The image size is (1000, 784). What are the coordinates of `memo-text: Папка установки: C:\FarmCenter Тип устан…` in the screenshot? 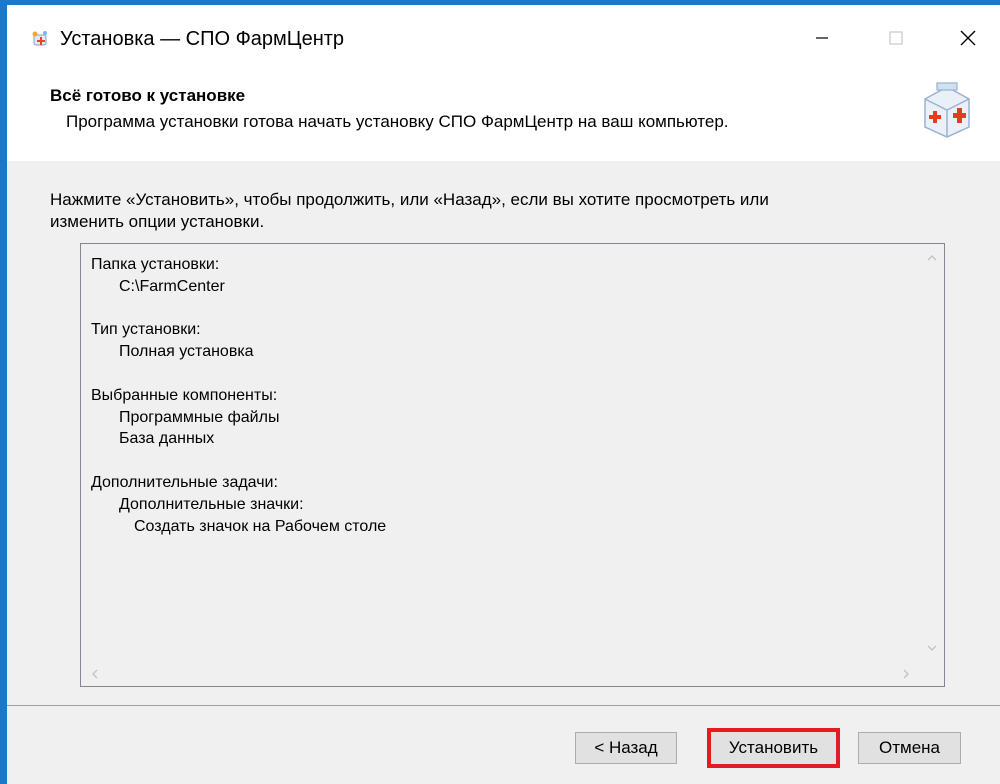 It's located at (238, 395).